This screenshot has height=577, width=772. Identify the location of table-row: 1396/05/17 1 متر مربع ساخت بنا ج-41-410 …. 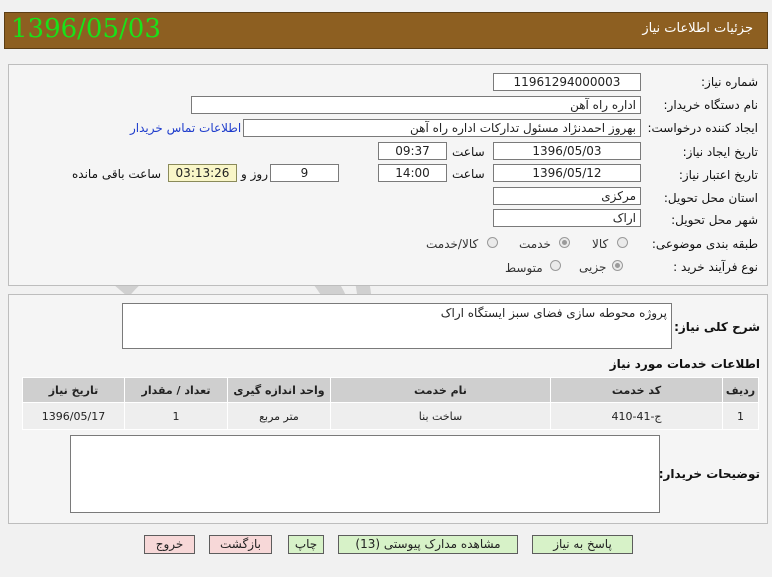
(390, 416).